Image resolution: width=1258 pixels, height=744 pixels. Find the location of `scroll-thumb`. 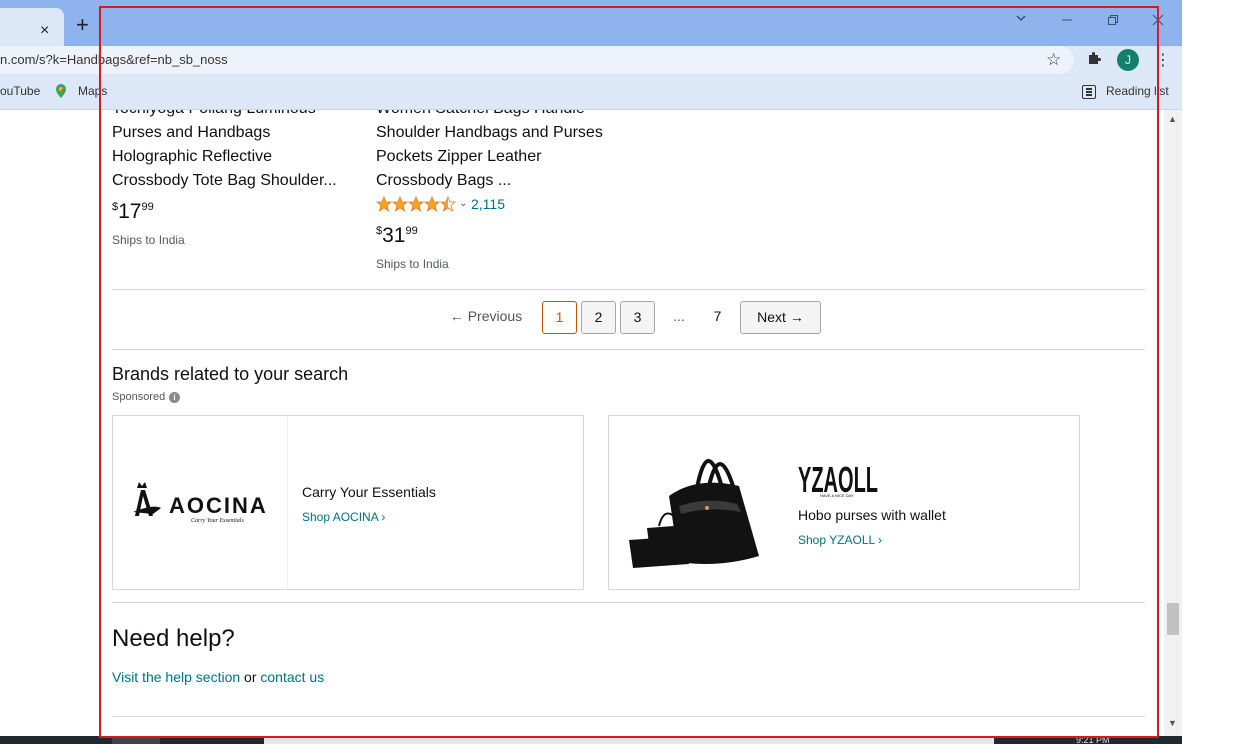

scroll-thumb is located at coordinates (1173, 619).